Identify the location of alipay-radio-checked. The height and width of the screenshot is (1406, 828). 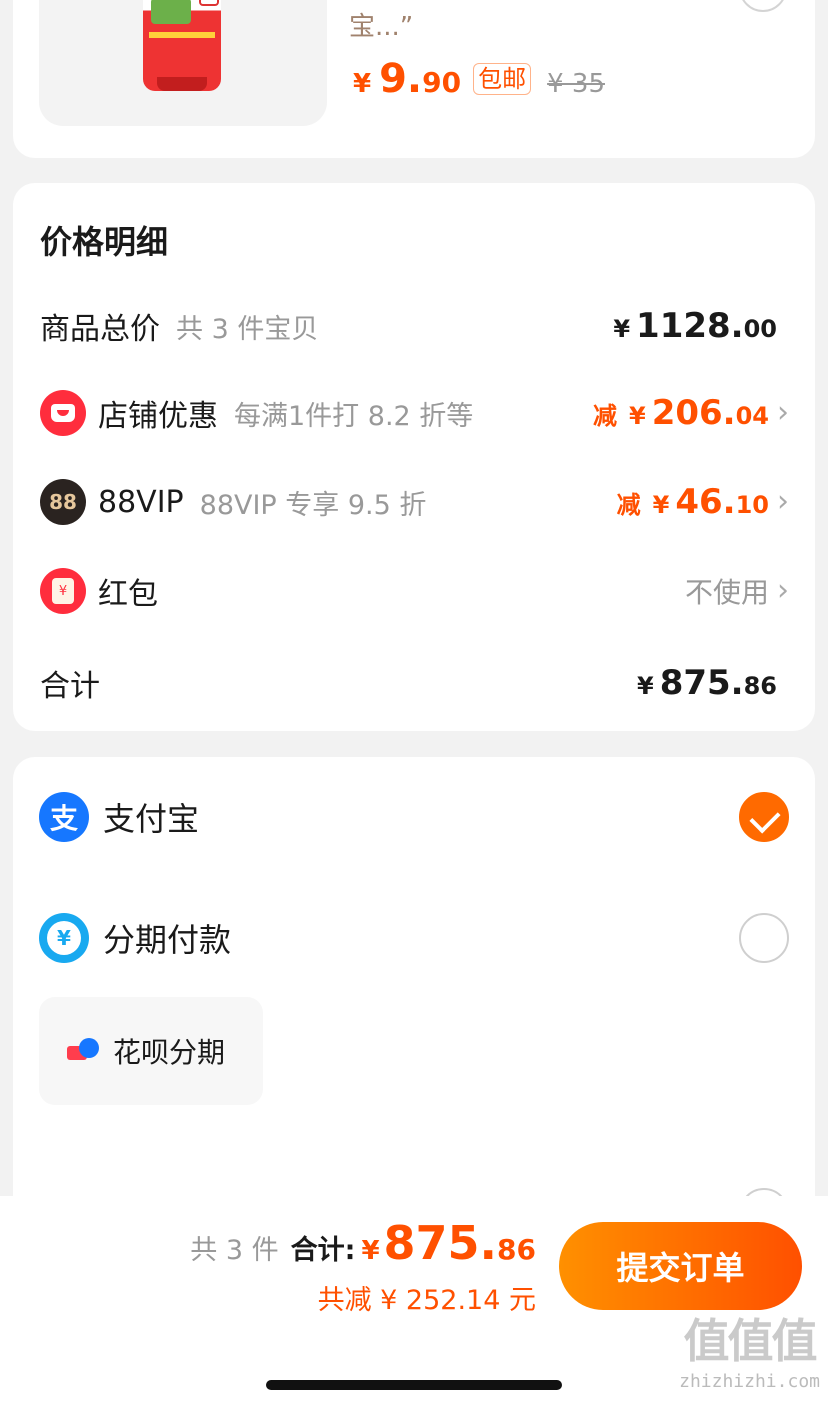
(764, 817).